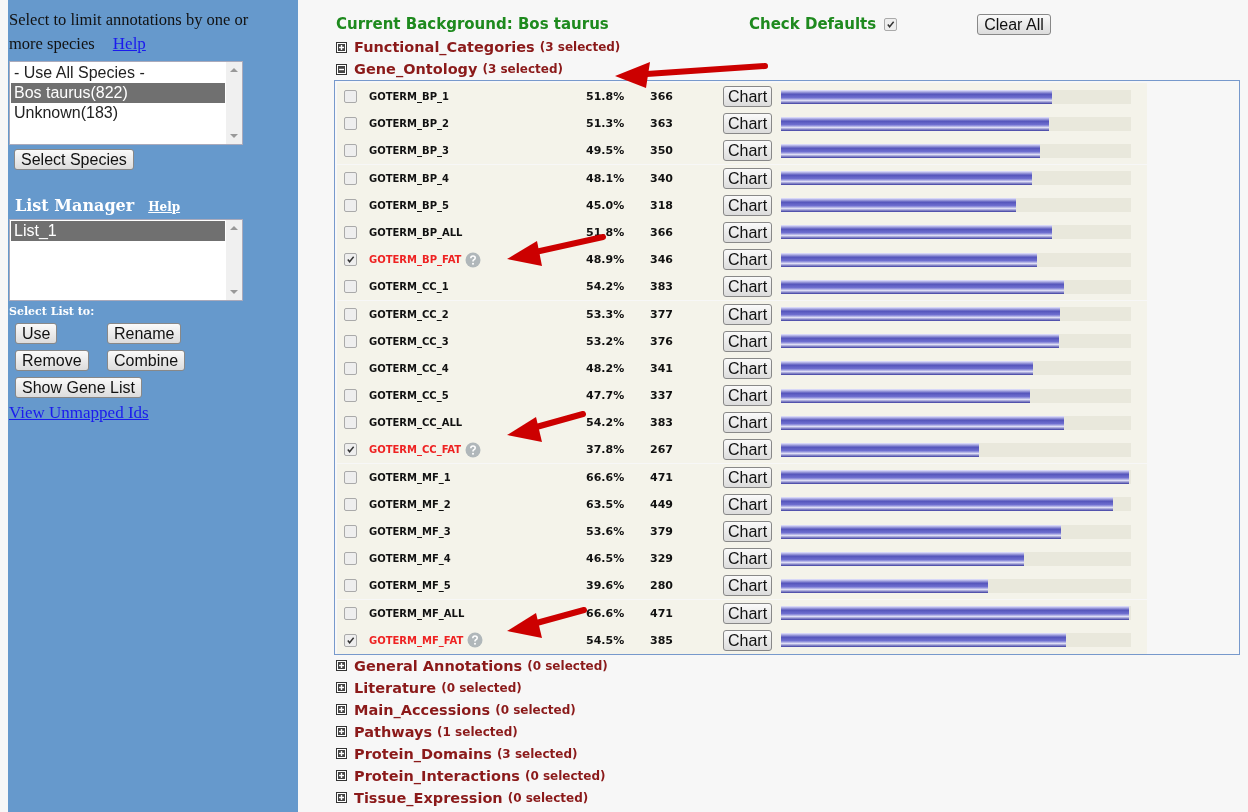 The image size is (1248, 812). Describe the element at coordinates (662, 586) in the screenshot. I see `gene-count: 280` at that location.